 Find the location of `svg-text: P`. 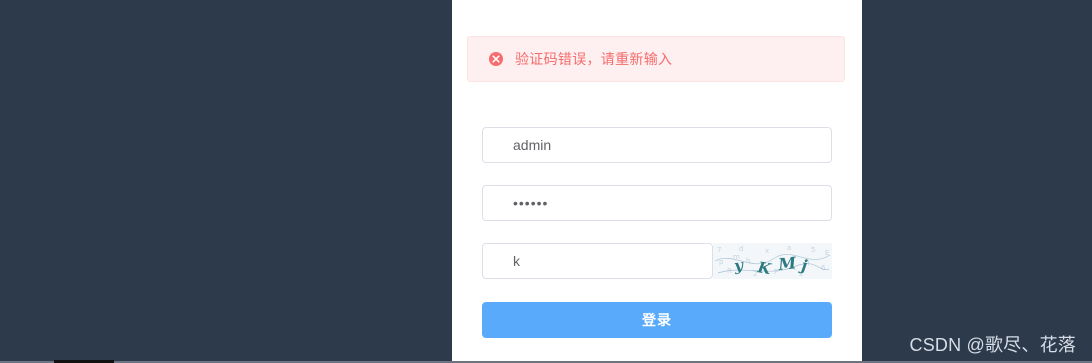

svg-text: P is located at coordinates (776, 272).